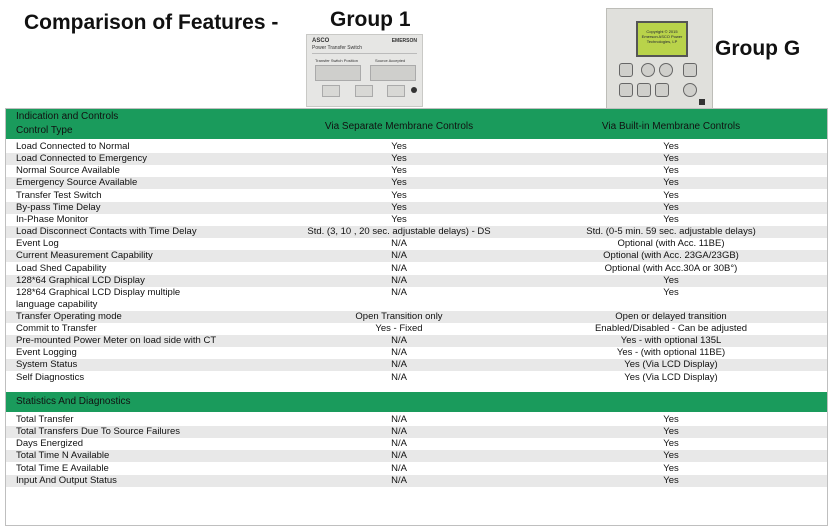  I want to click on source-indicator, so click(393, 73).